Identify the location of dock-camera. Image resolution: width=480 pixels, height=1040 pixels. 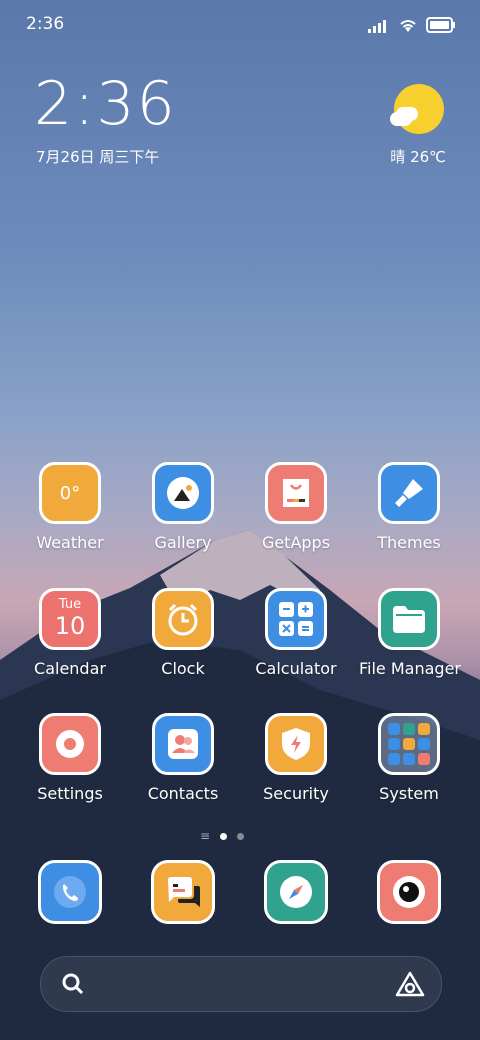
(409, 910).